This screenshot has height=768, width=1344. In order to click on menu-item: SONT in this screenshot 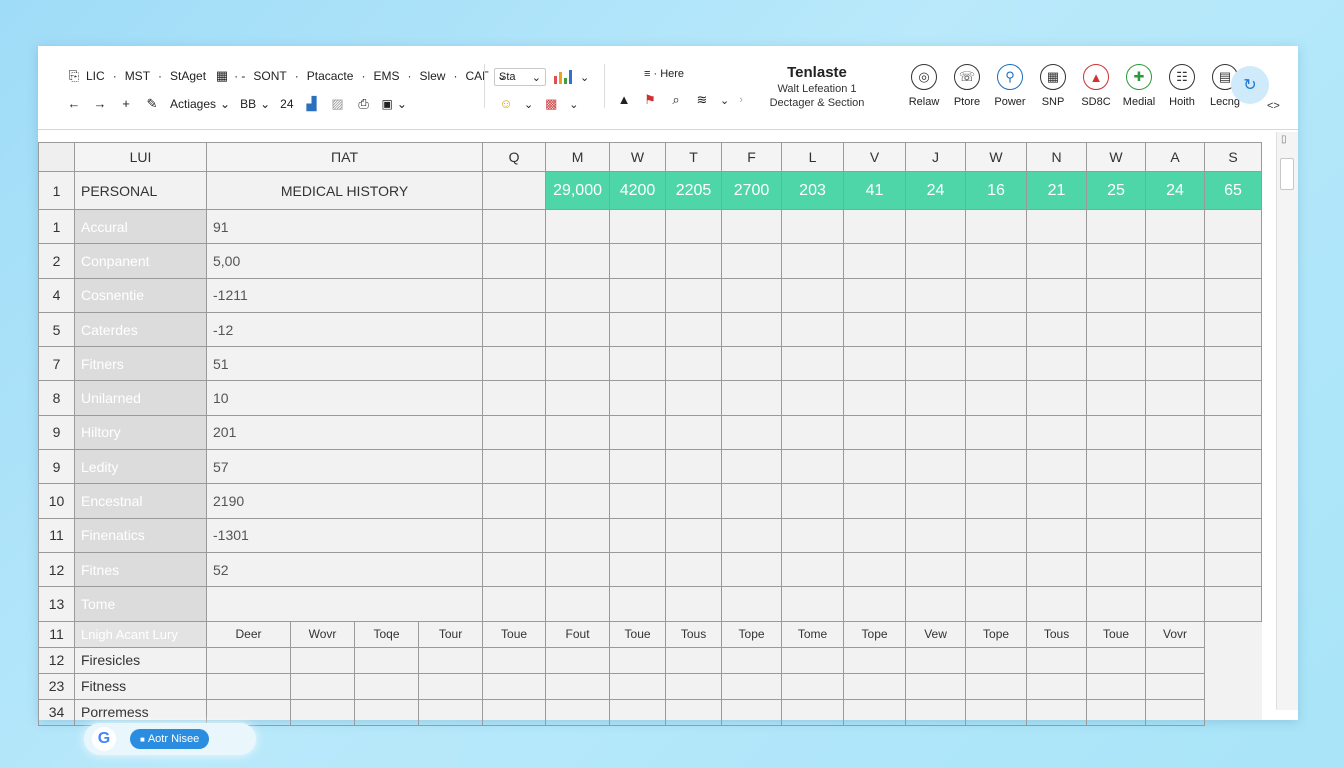, I will do `click(269, 76)`.